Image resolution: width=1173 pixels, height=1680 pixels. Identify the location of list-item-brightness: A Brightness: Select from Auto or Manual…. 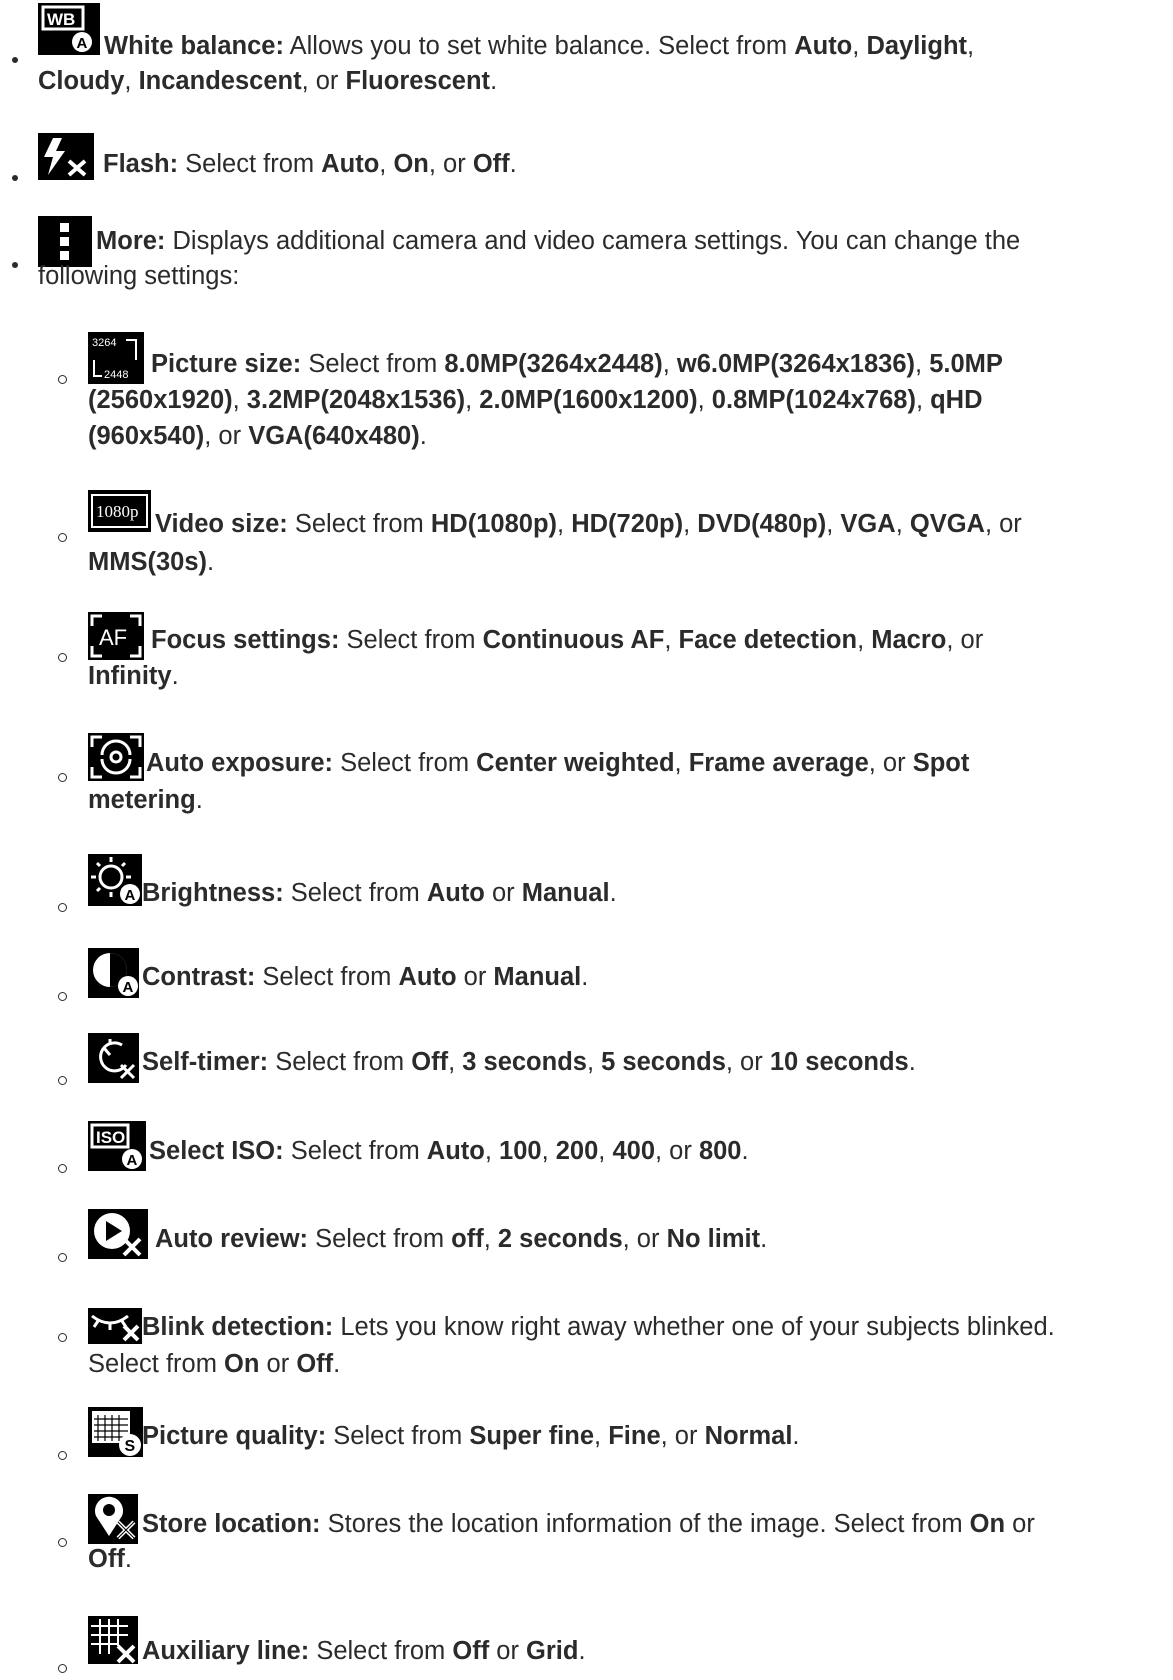
(623, 881).